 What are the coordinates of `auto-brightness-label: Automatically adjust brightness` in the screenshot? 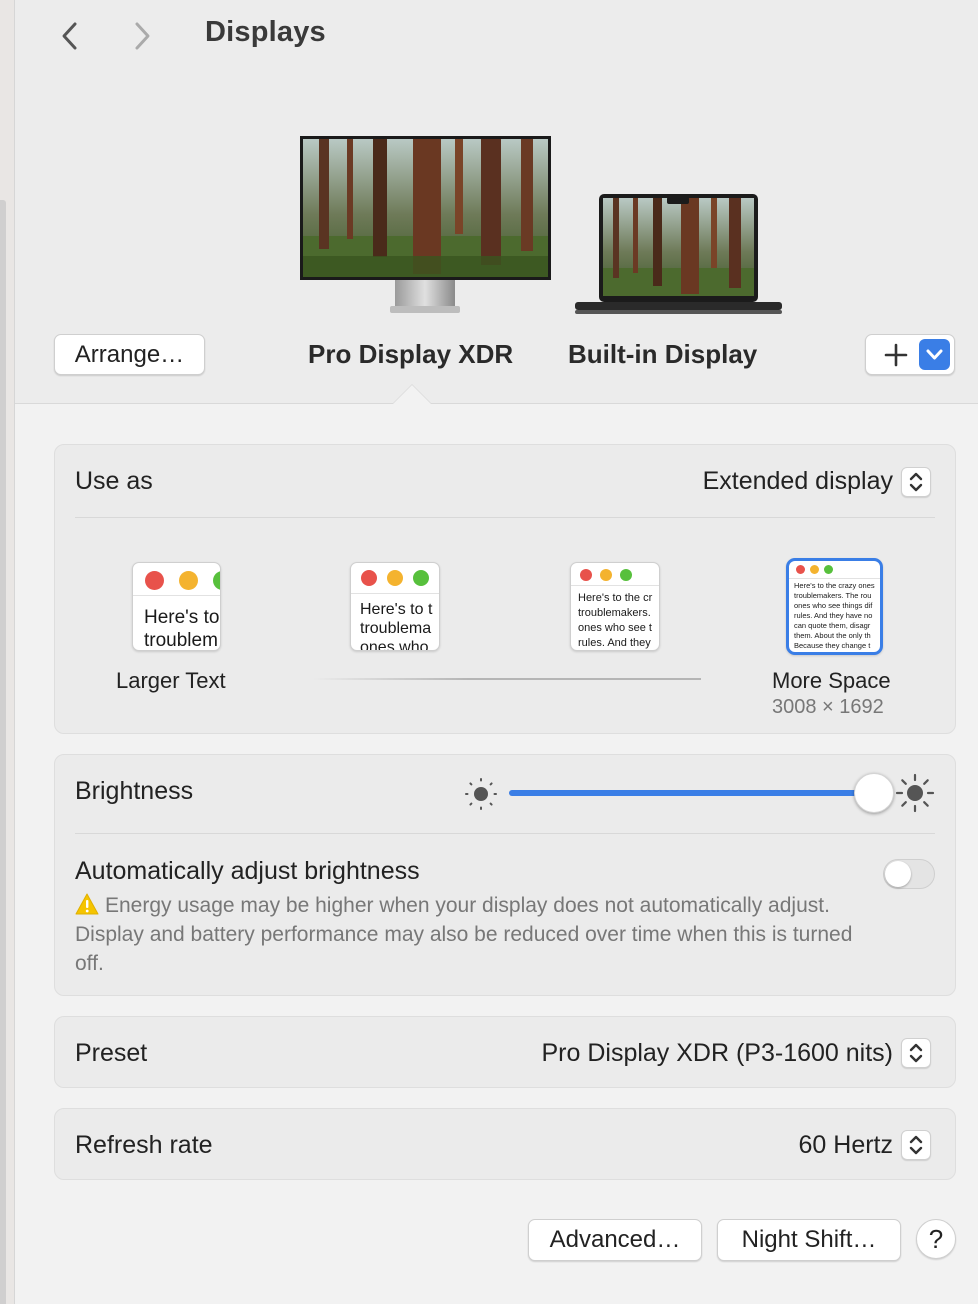 It's located at (247, 871).